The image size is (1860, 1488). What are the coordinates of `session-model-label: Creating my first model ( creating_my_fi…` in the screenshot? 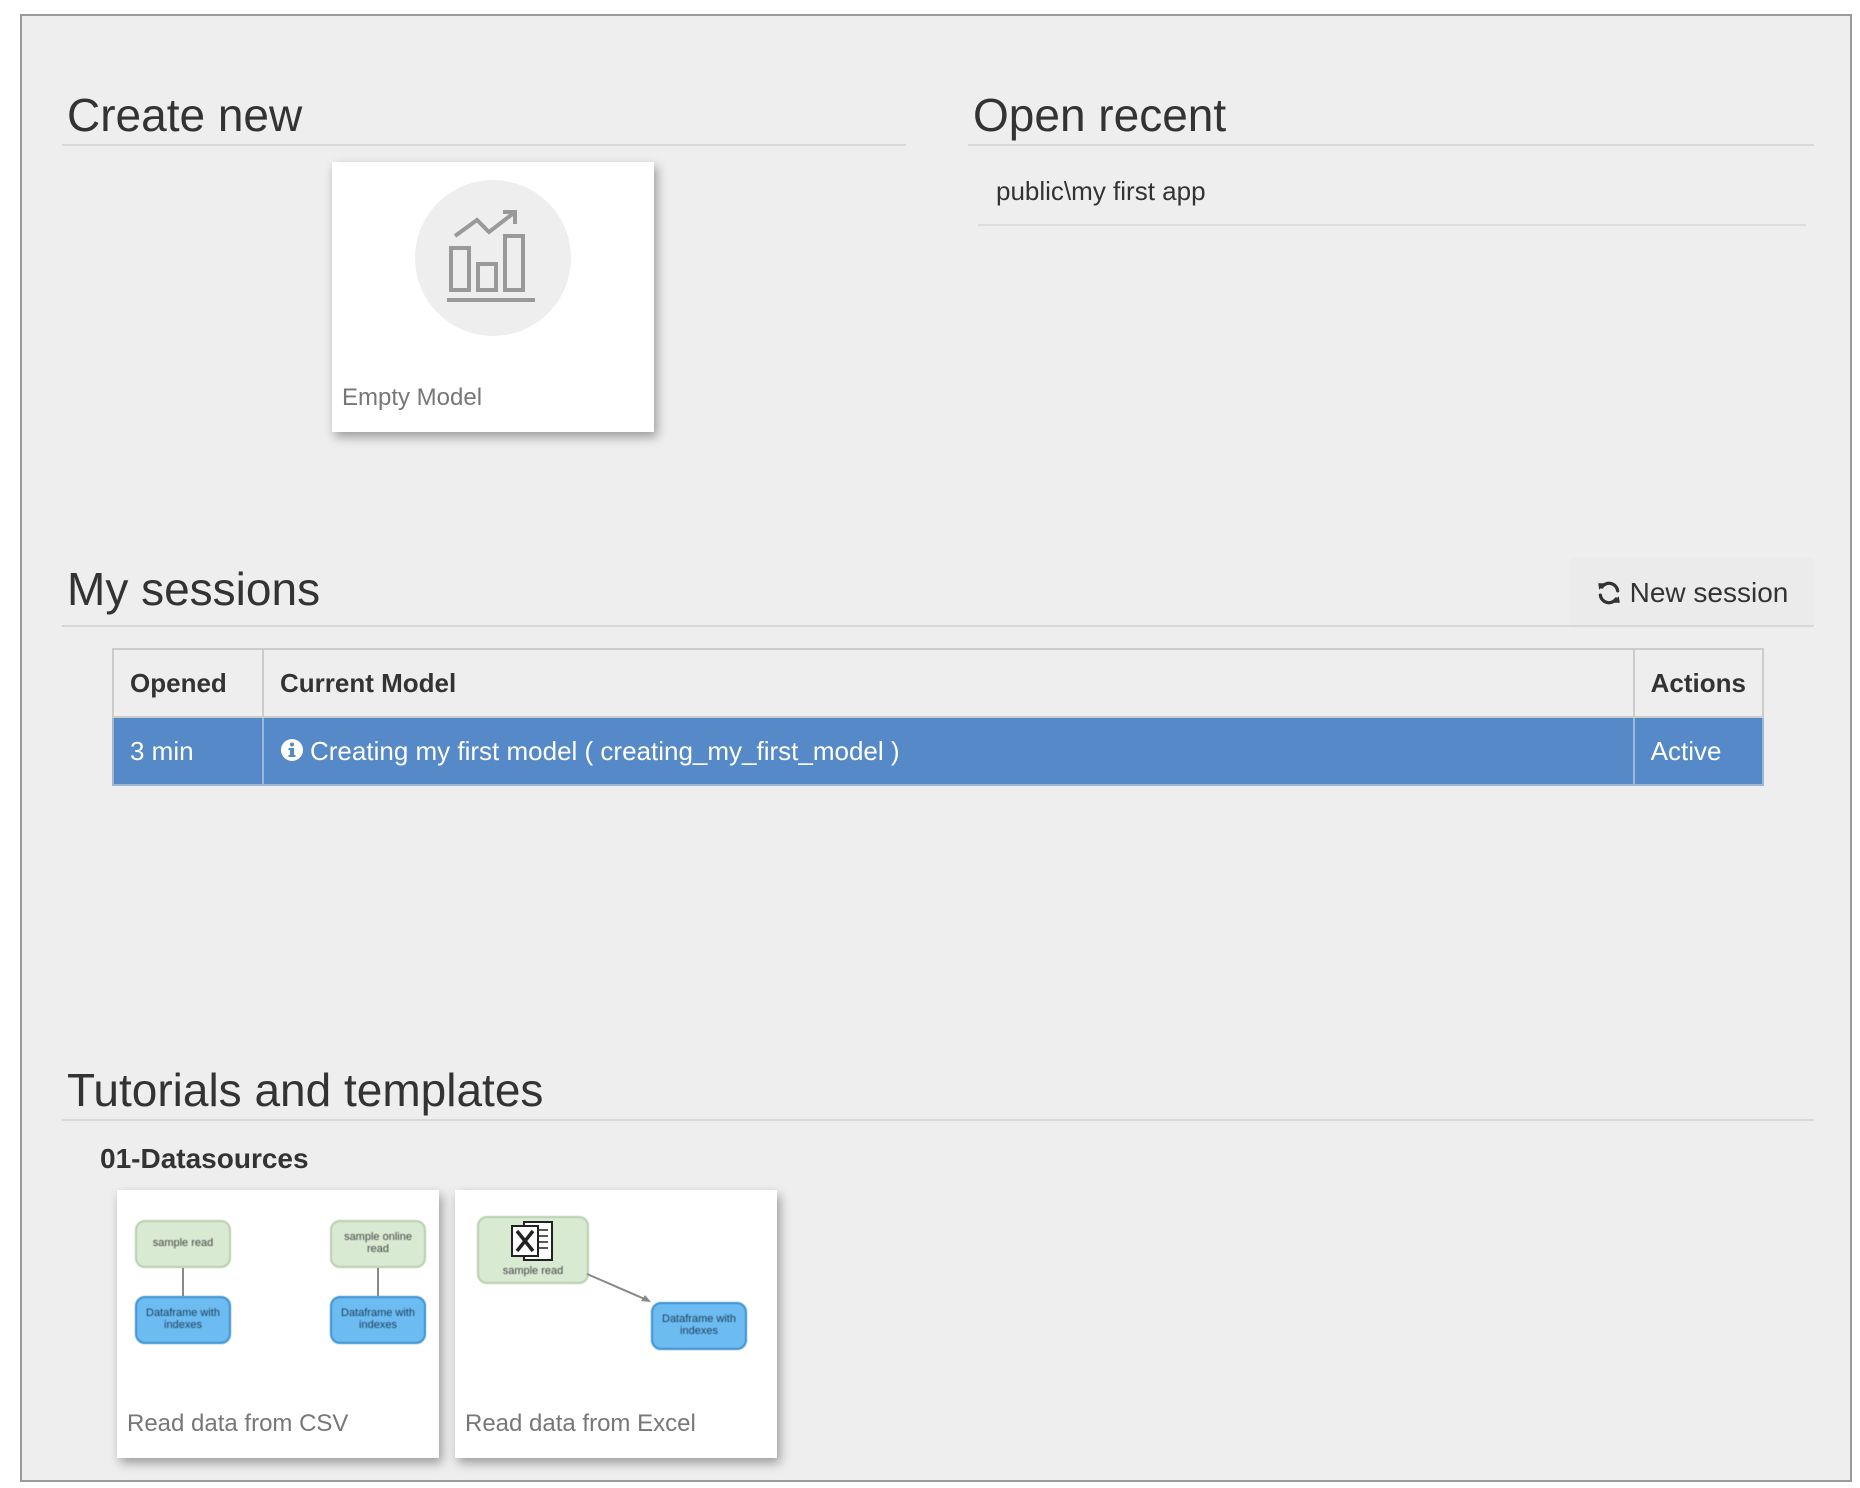 It's located at (605, 750).